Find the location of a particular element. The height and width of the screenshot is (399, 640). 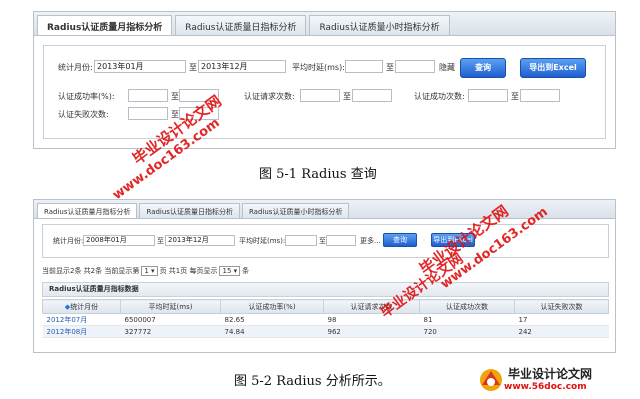

cell-success-count: 81 is located at coordinates (467, 319).